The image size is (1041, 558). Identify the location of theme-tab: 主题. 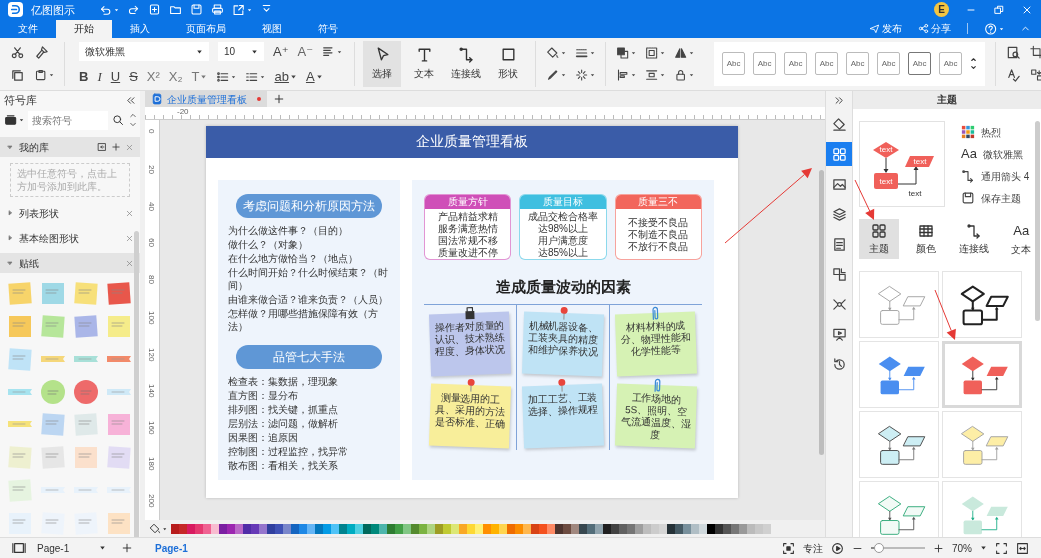
(879, 239).